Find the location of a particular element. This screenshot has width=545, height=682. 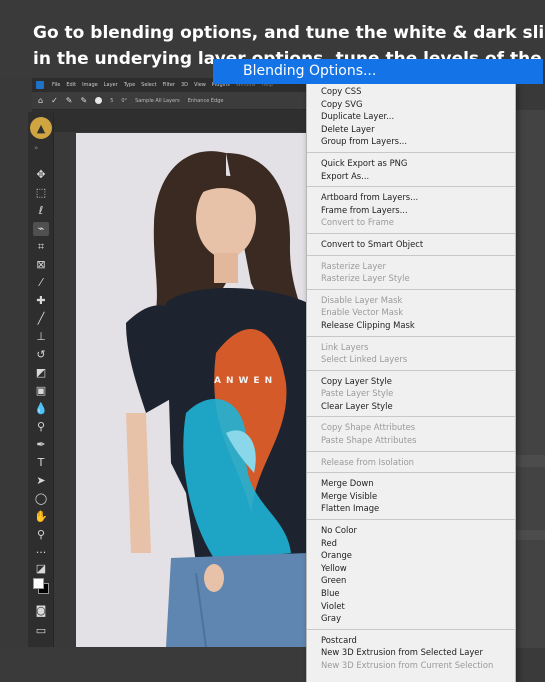

type-tool-icon: T is located at coordinates (41, 463).